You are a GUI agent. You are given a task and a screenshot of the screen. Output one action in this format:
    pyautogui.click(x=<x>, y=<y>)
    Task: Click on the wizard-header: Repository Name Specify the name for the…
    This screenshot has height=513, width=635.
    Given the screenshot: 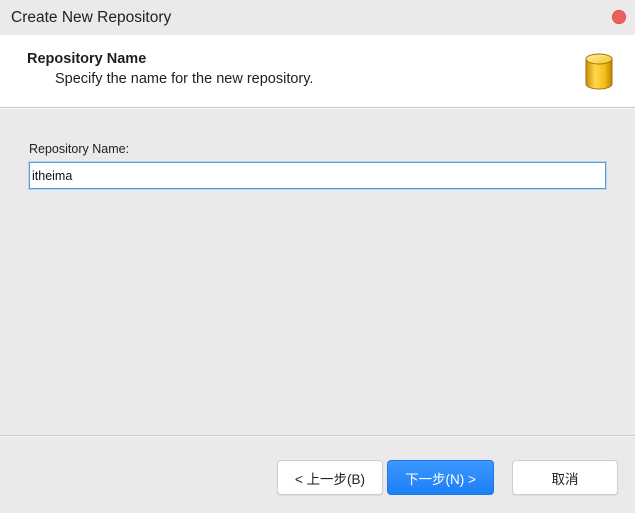 What is the action you would take?
    pyautogui.click(x=317, y=71)
    